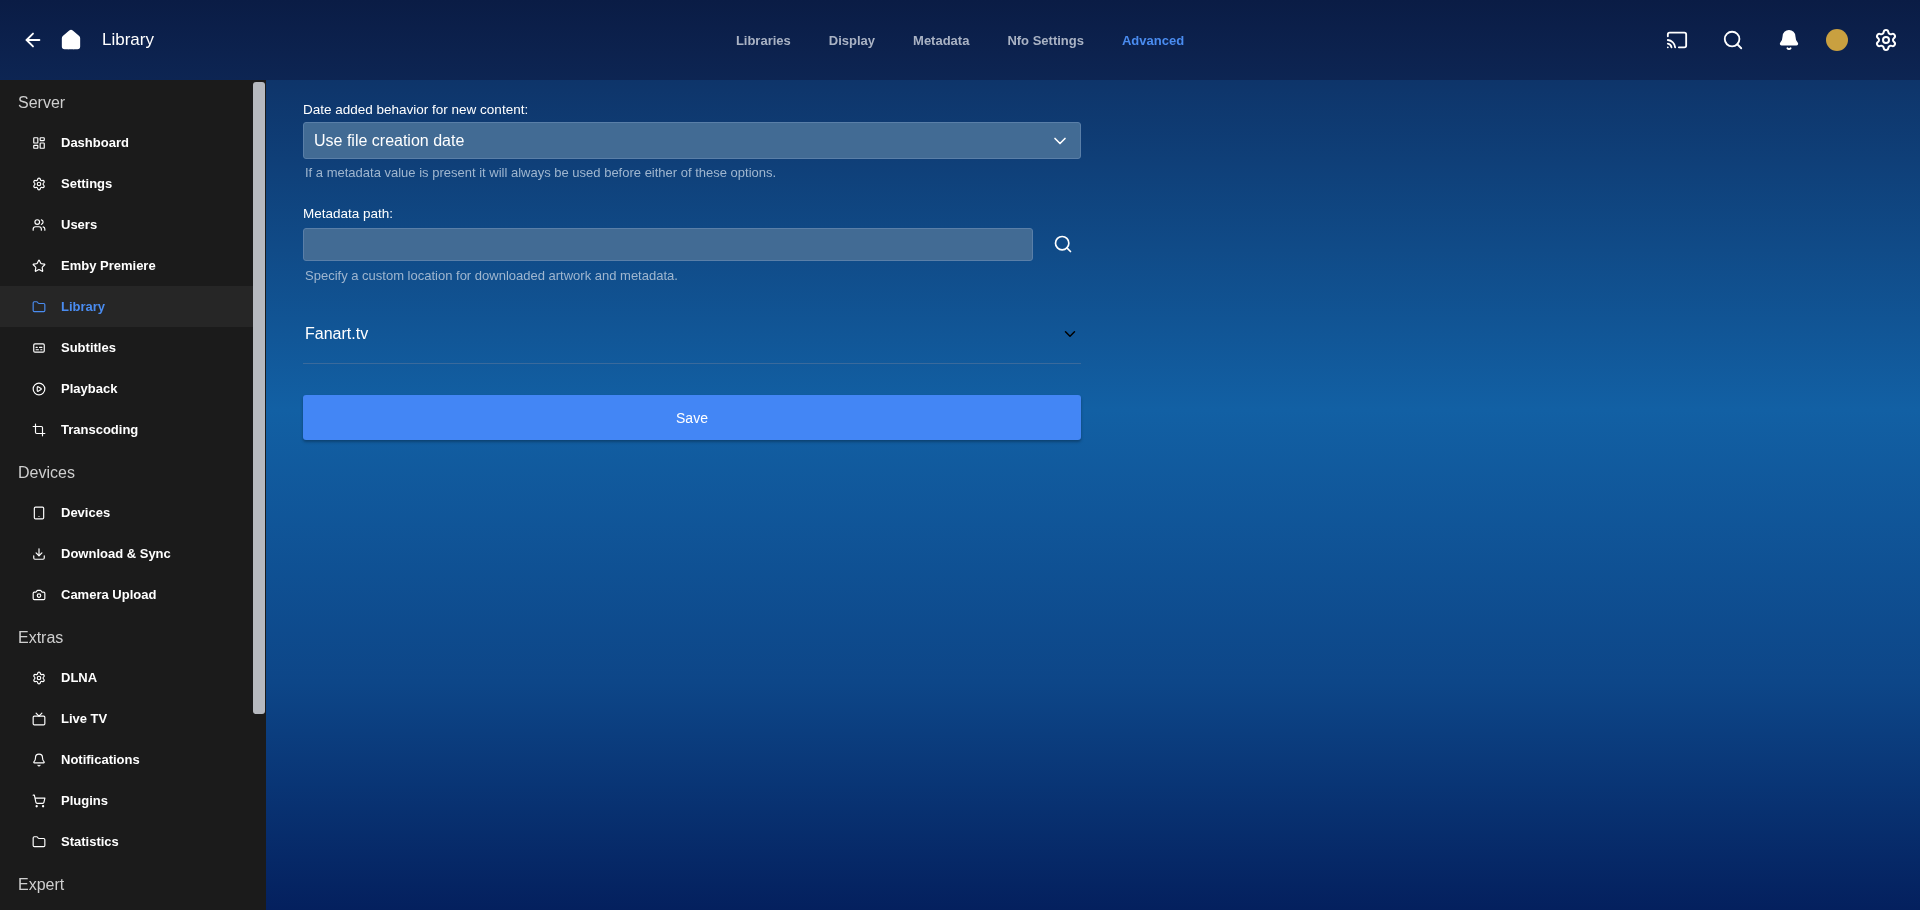 Image resolution: width=1920 pixels, height=910 pixels. What do you see at coordinates (852, 40) in the screenshot?
I see `tab: Display` at bounding box center [852, 40].